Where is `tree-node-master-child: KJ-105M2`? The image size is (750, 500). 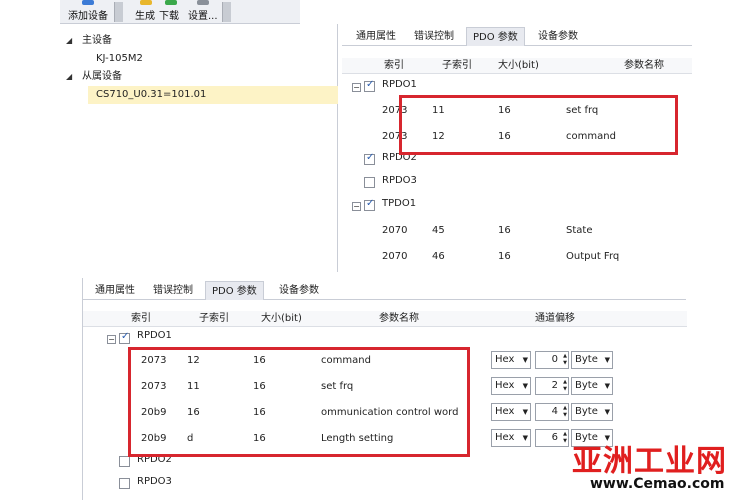
tree-node-master-child: KJ-105M2 is located at coordinates (119, 59).